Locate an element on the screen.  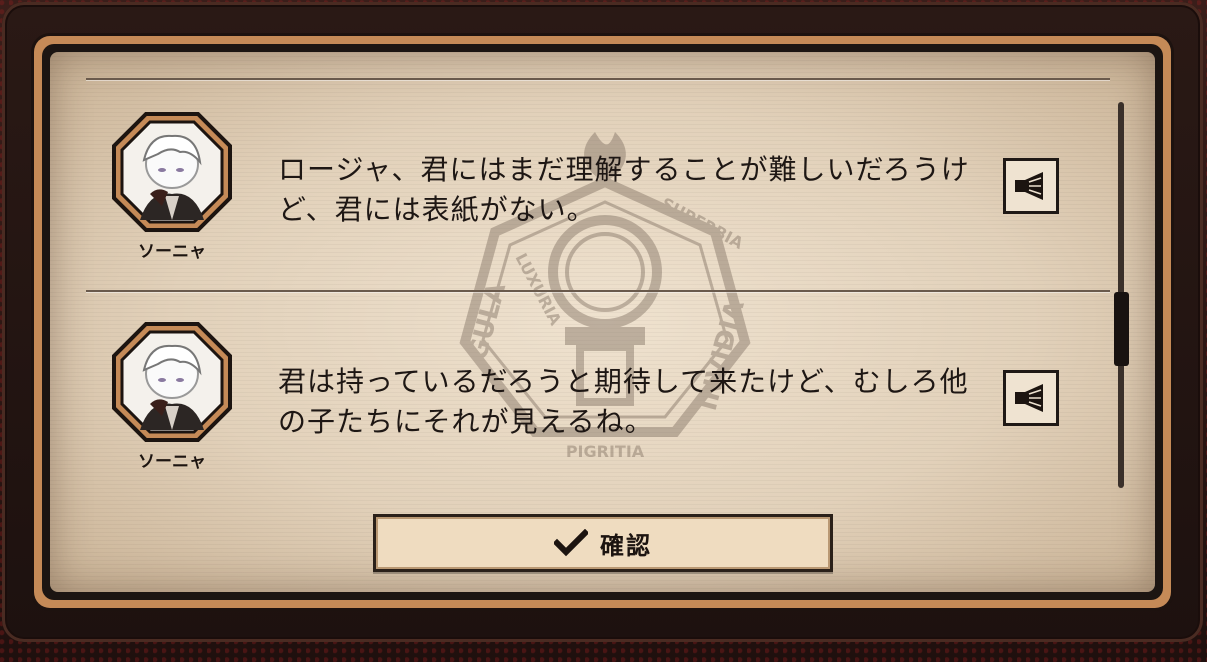
confirm-button: 確認 is located at coordinates (603, 543).